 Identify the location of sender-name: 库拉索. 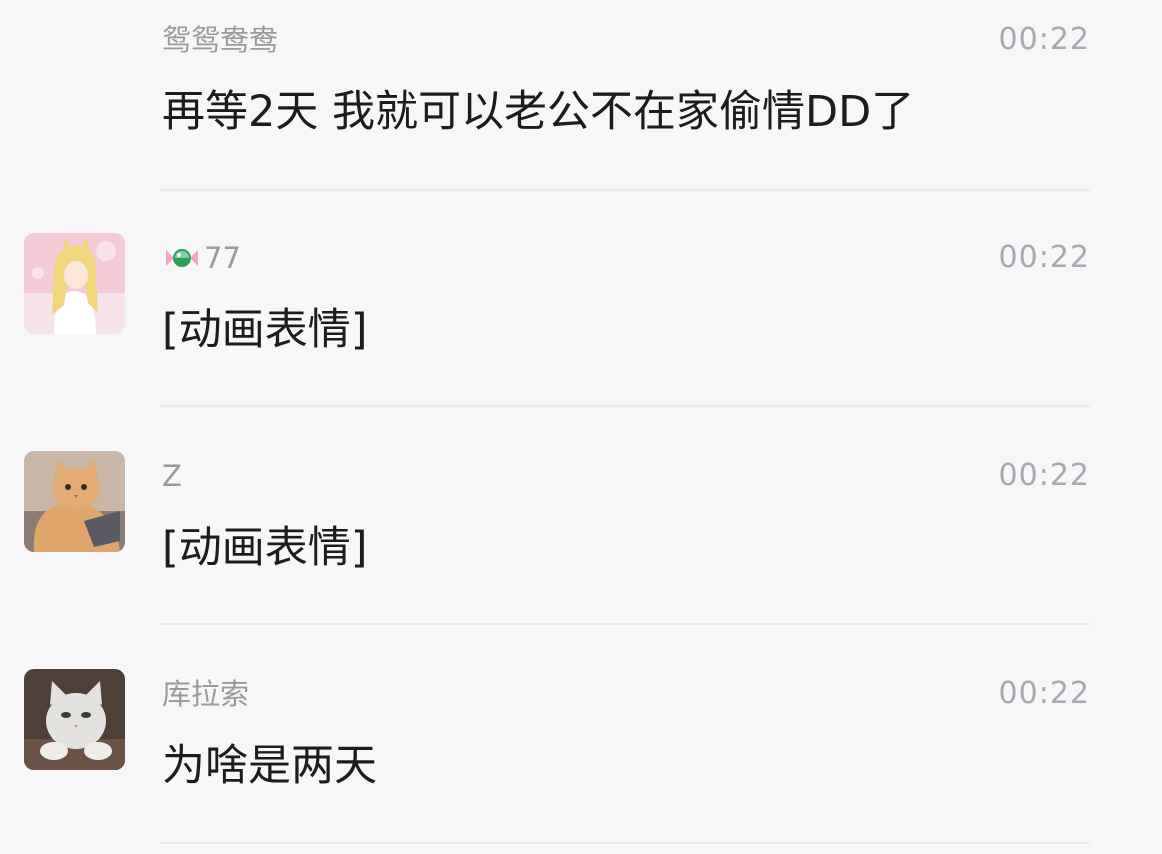
(206, 694).